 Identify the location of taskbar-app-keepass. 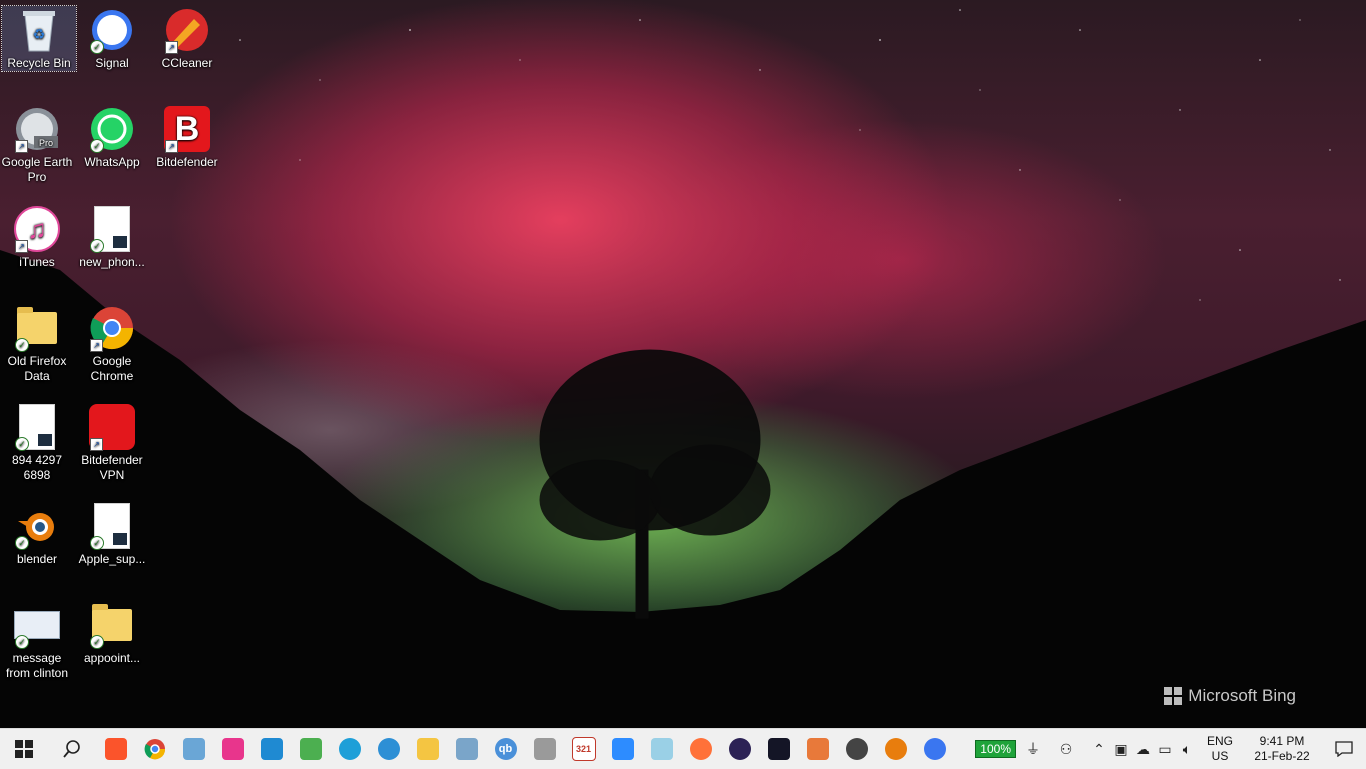
(310, 749).